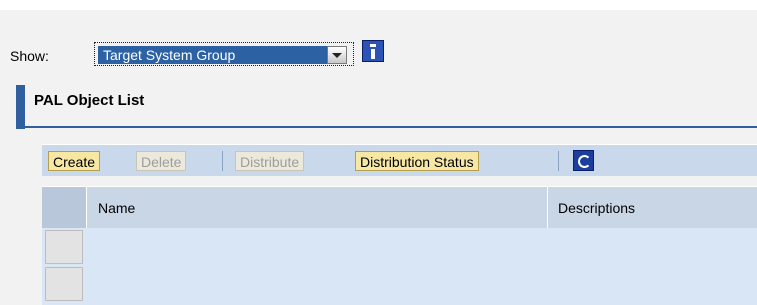 The height and width of the screenshot is (305, 757). What do you see at coordinates (64, 207) in the screenshot?
I see `select-all-cell` at bounding box center [64, 207].